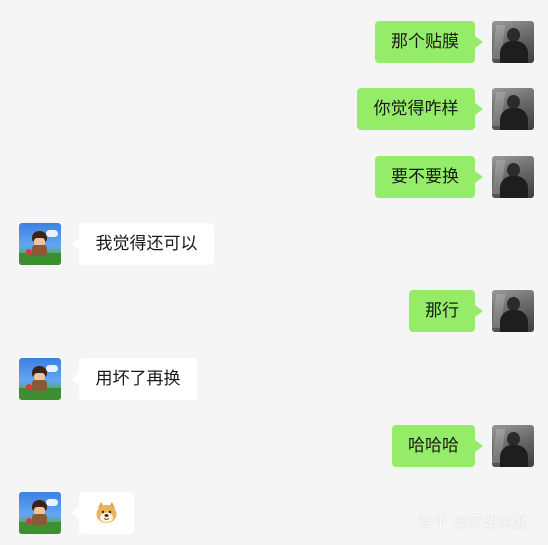  What do you see at coordinates (274, 379) in the screenshot?
I see `chat-message: 用坏了再换` at bounding box center [274, 379].